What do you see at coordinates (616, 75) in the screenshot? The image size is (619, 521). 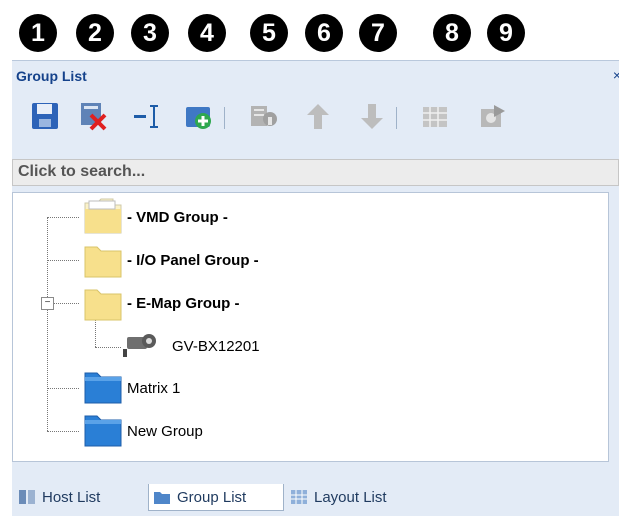 I see `close-icon: ×` at bounding box center [616, 75].